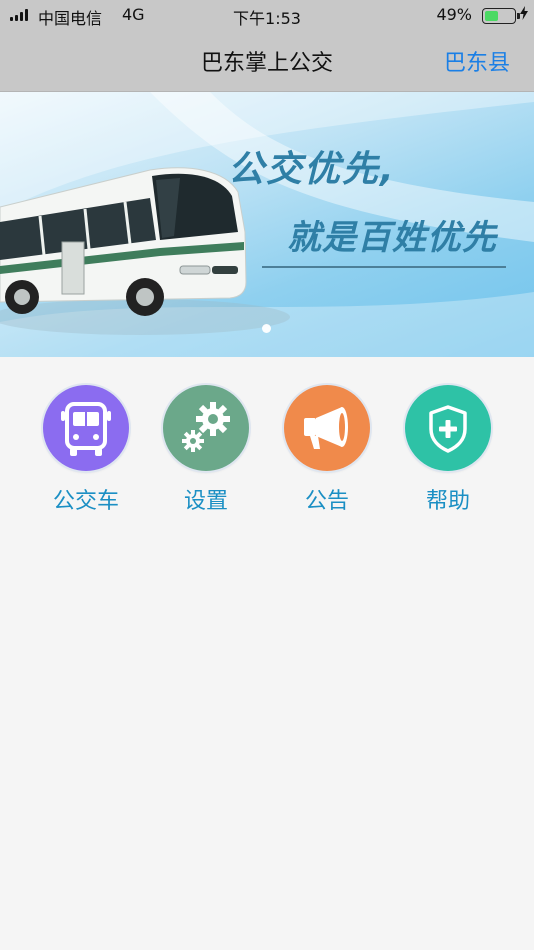 This screenshot has width=534, height=950. Describe the element at coordinates (123, 241) in the screenshot. I see `bus-image` at that location.